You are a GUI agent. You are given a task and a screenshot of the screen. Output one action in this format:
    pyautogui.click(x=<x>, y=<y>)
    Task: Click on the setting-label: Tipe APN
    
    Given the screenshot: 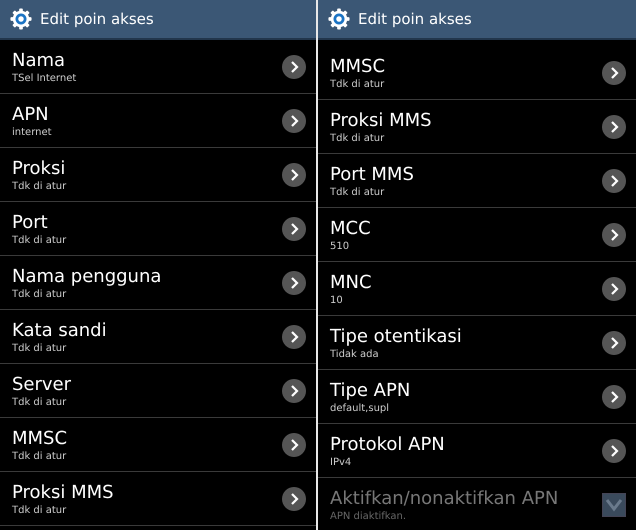 What is the action you would take?
    pyautogui.click(x=371, y=390)
    